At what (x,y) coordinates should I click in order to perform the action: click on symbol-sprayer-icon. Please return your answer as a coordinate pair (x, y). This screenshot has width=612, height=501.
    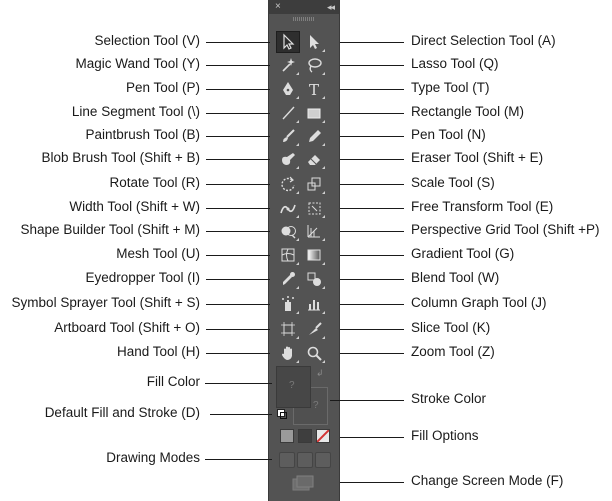
    Looking at the image, I should click on (288, 303).